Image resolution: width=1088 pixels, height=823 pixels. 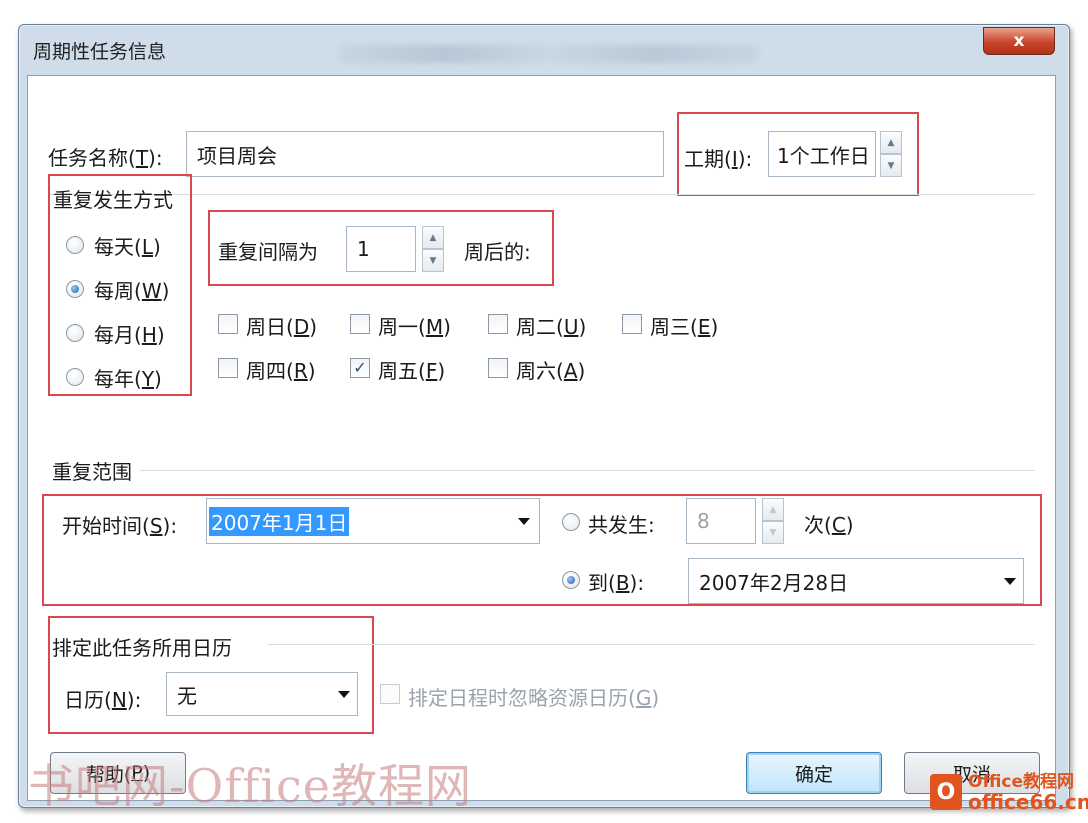 I want to click on duration-value: 1个工作日, so click(x=823, y=155).